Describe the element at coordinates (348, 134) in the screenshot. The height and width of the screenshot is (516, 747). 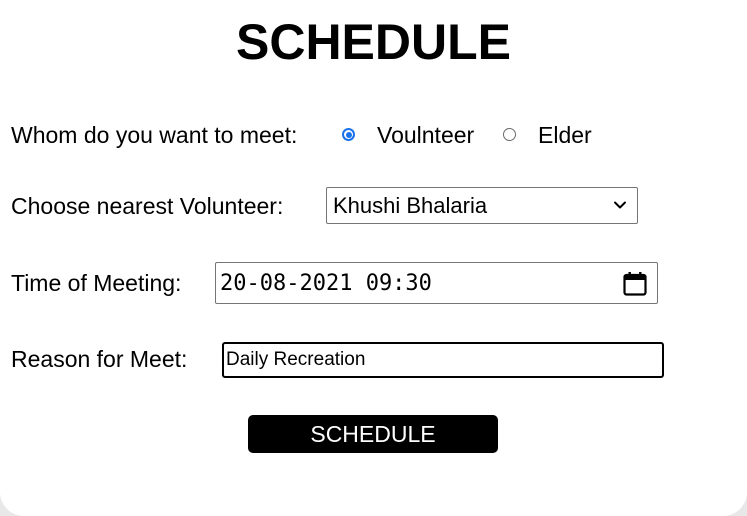
I see `radio-volunteer` at that location.